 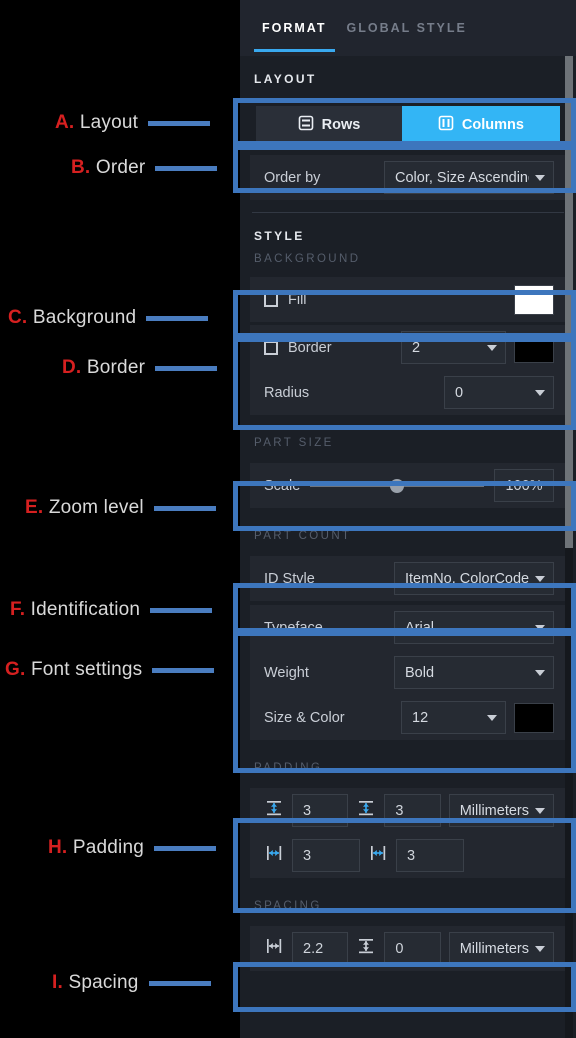 I want to click on layout-columns-button: Columns, so click(x=480, y=124).